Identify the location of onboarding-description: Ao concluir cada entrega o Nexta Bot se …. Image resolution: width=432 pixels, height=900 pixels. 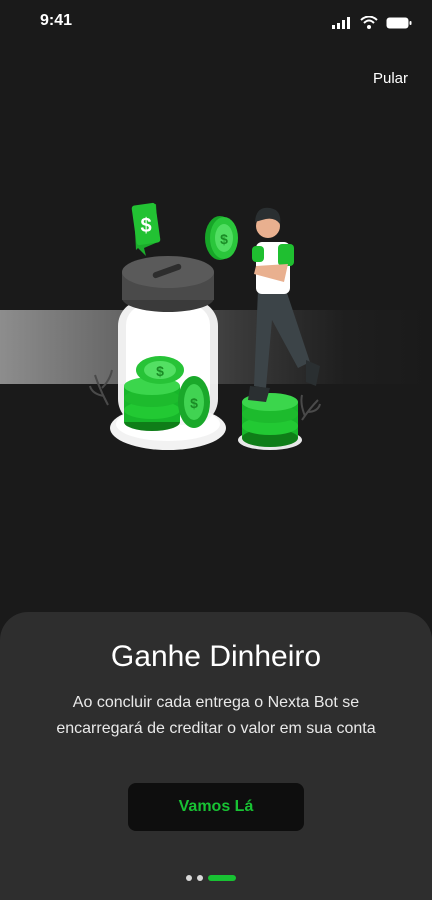
(216, 715).